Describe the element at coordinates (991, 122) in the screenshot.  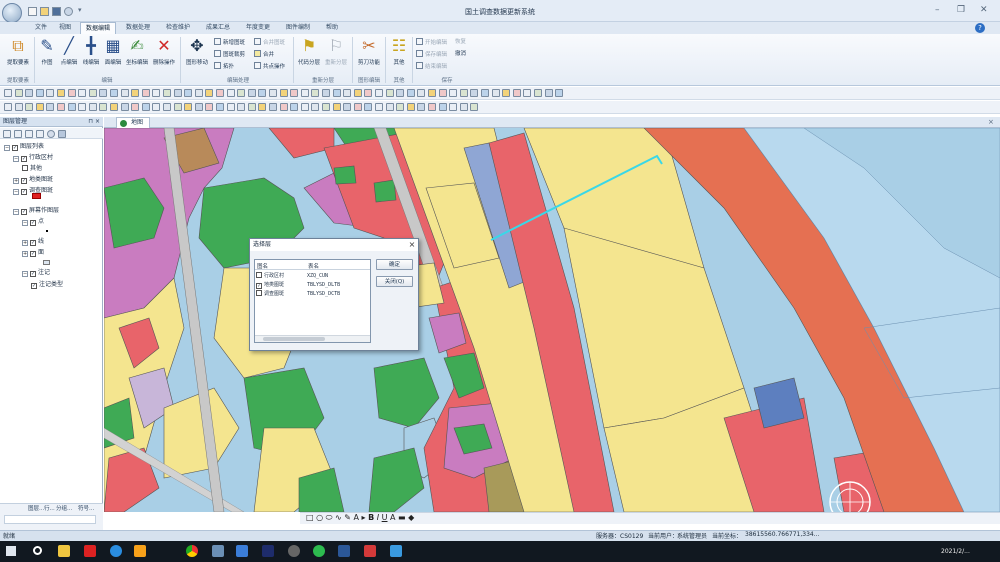
I see `close-tab-icon: ×` at that location.